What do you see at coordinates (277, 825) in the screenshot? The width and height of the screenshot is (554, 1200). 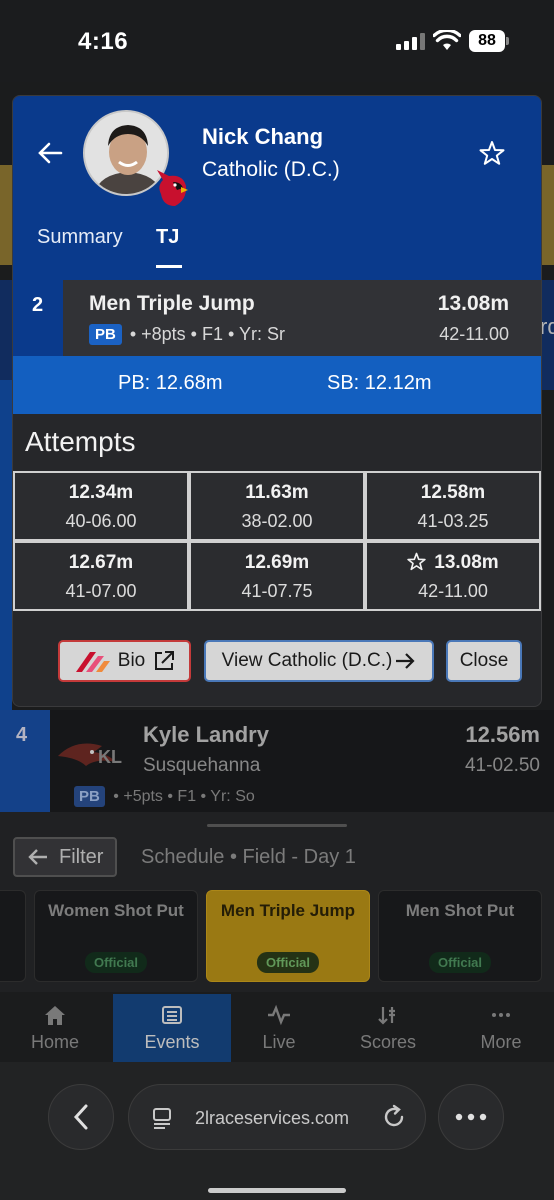 I see `sheet-grabber` at bounding box center [277, 825].